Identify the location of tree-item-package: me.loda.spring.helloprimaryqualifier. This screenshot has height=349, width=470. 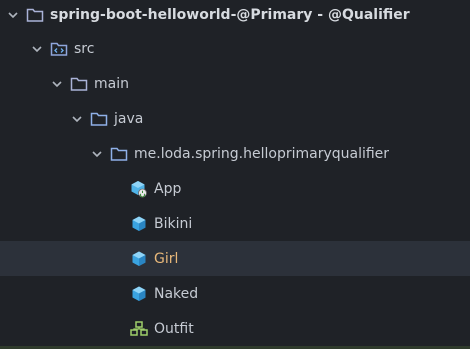
(235, 153).